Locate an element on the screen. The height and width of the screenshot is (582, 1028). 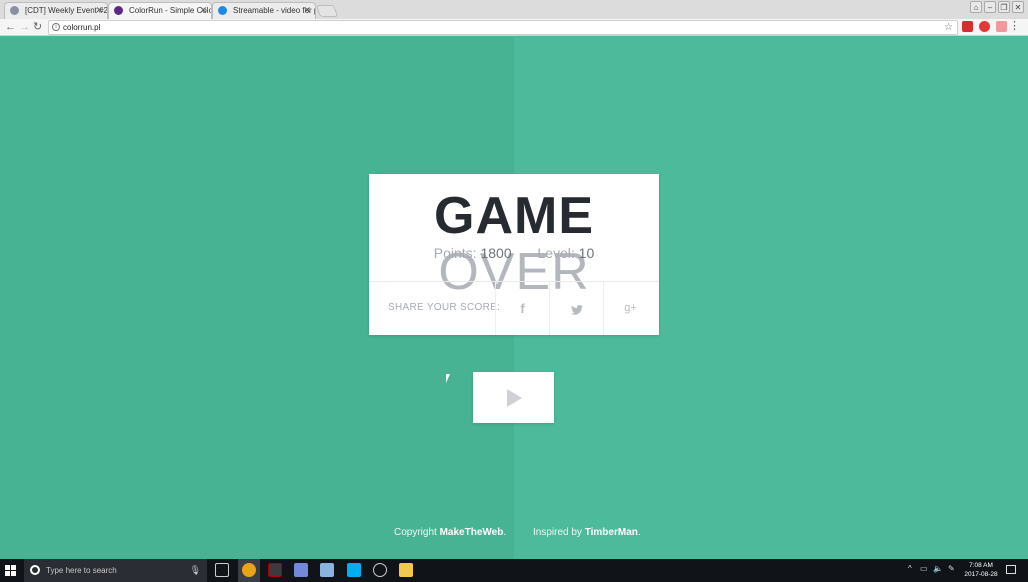
tab-colorrun: ColorRun - Simple Colo ✕ is located at coordinates (160, 11).